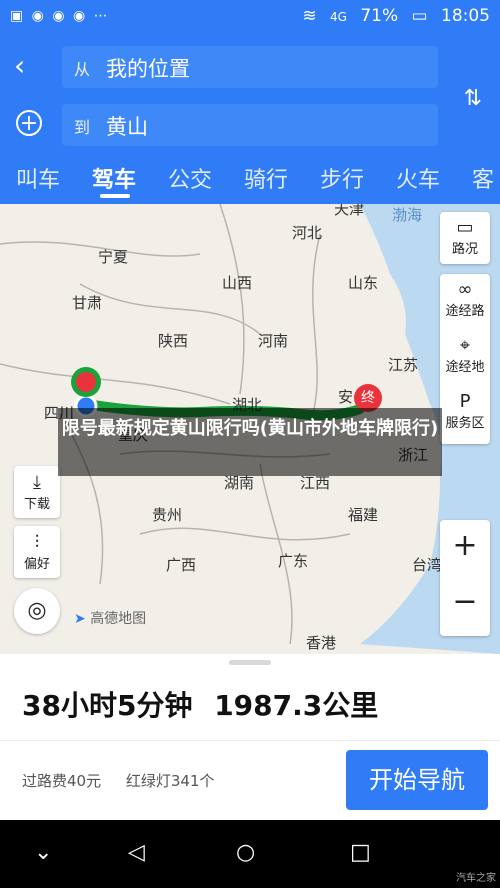 The image size is (500, 888). I want to click on status-bar: ▣ ◉ ◉ ◉ ⋯ ≋ 4G 71% ▭ 18:05, so click(250, 18).